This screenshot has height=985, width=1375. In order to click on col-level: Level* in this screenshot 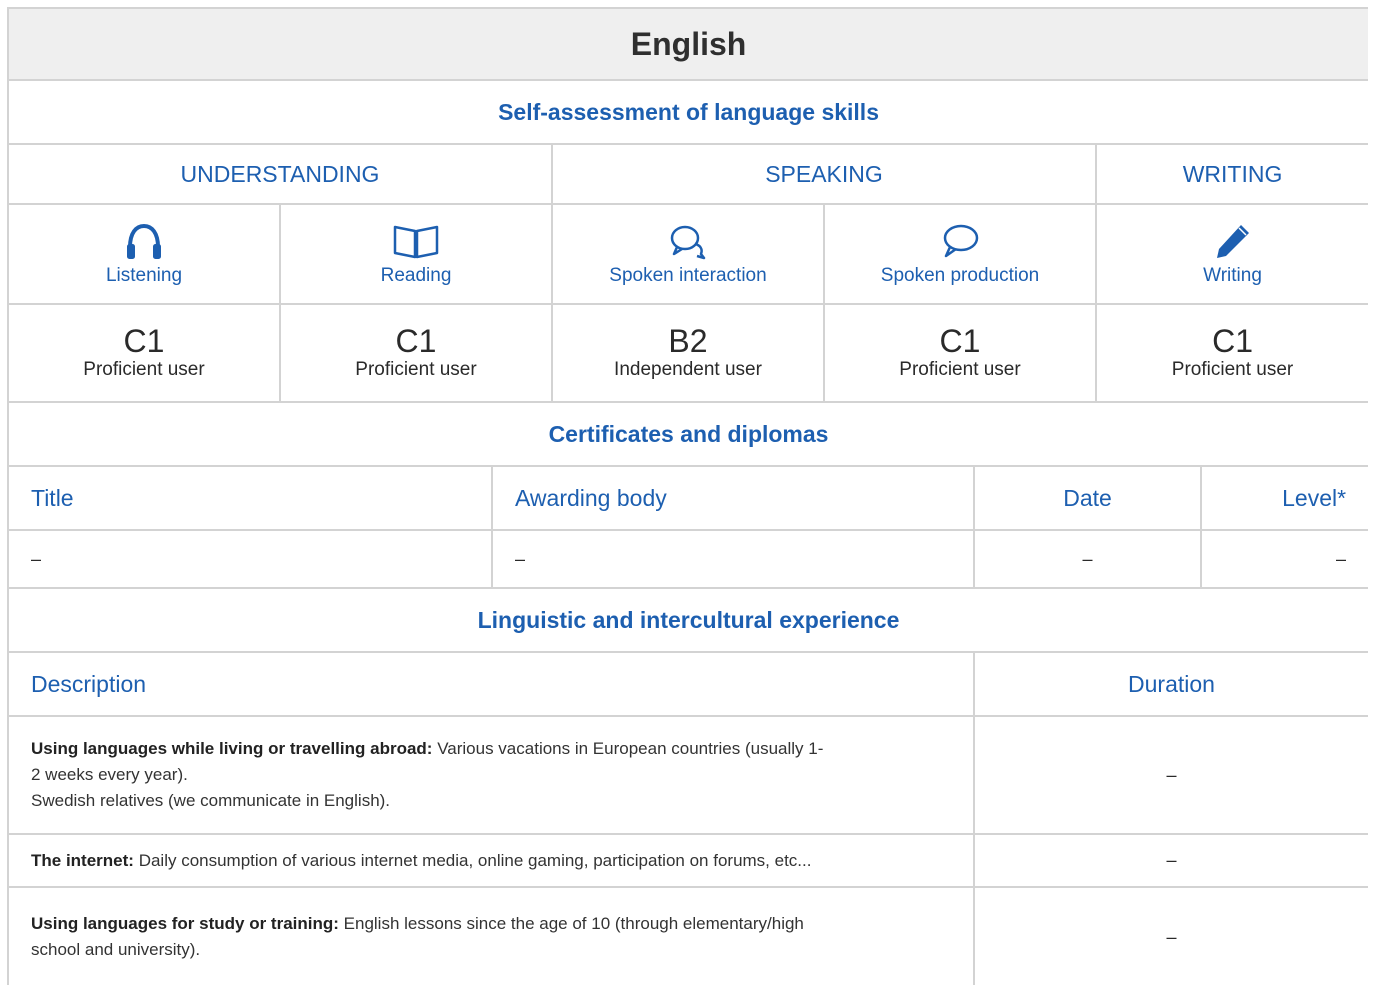, I will do `click(1283, 498)`.